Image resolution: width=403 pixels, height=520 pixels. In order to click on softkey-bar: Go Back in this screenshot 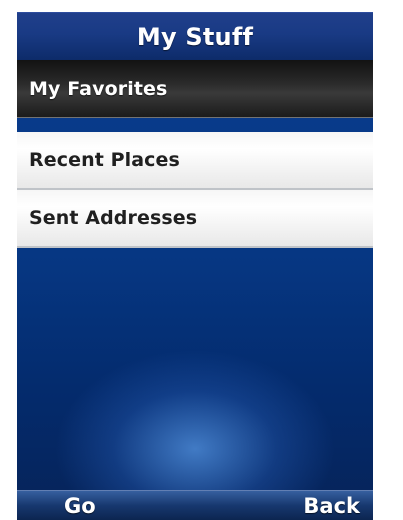, I will do `click(195, 505)`.